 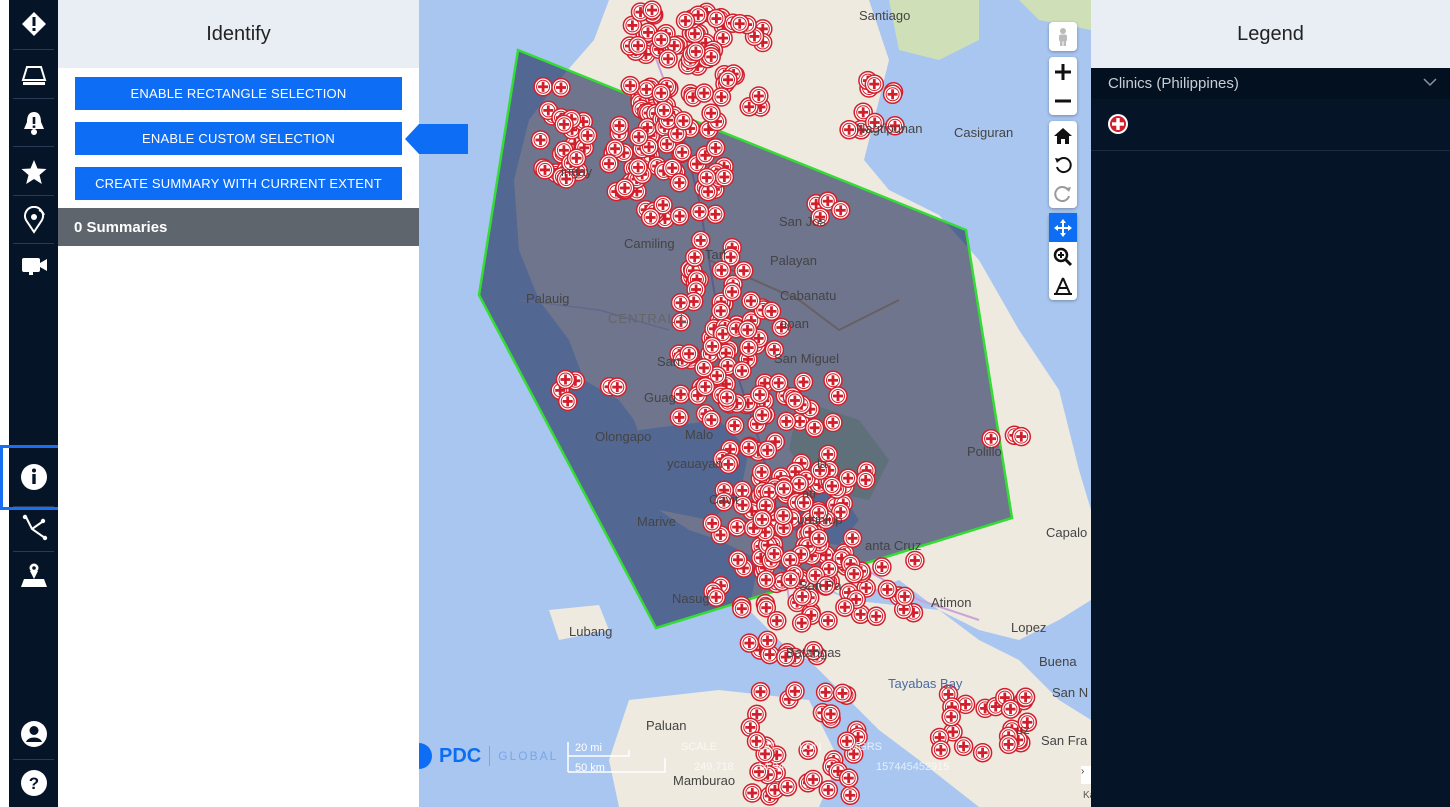 I want to click on summaries-count: 0 Summaries, so click(x=238, y=227).